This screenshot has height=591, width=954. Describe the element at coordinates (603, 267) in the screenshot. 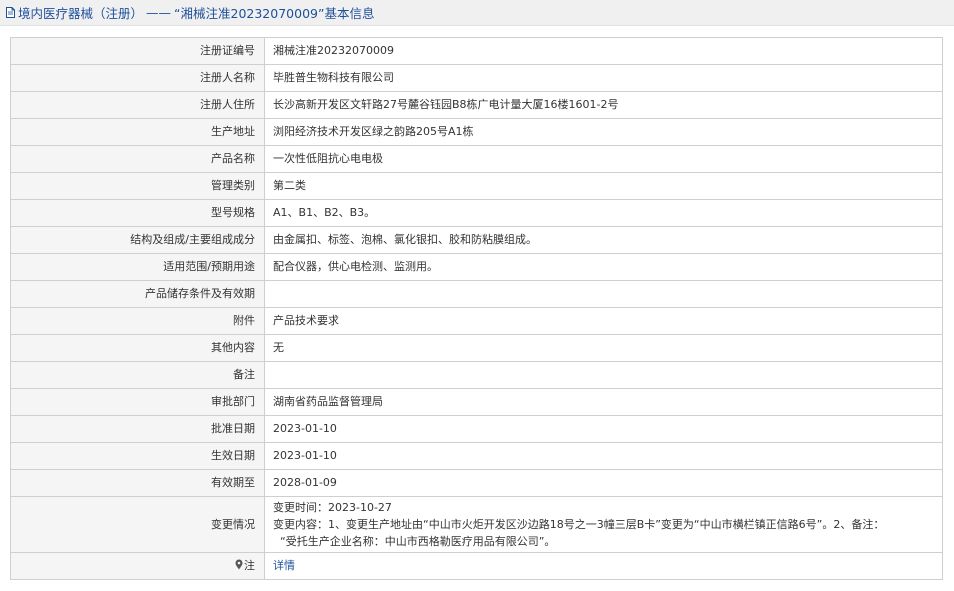

I see `row-value: 配合仪器，供心电检测、监测用。` at that location.